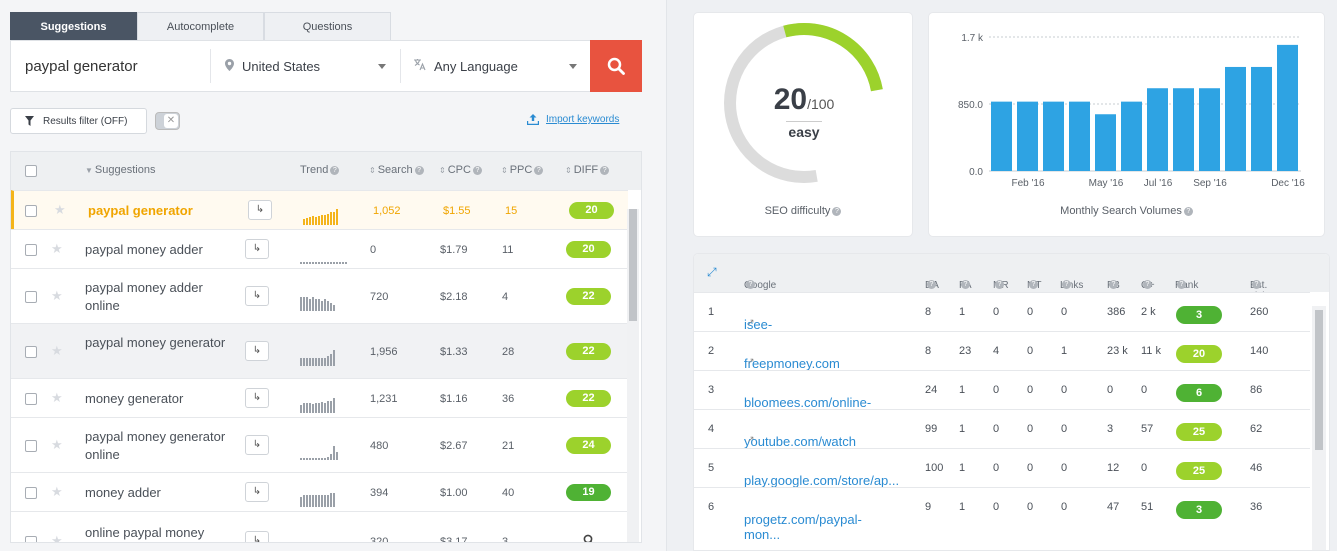  Describe the element at coordinates (319, 397) in the screenshot. I see `table-row: ★ money generator ↳ 1,231 $1.16 36 22` at that location.